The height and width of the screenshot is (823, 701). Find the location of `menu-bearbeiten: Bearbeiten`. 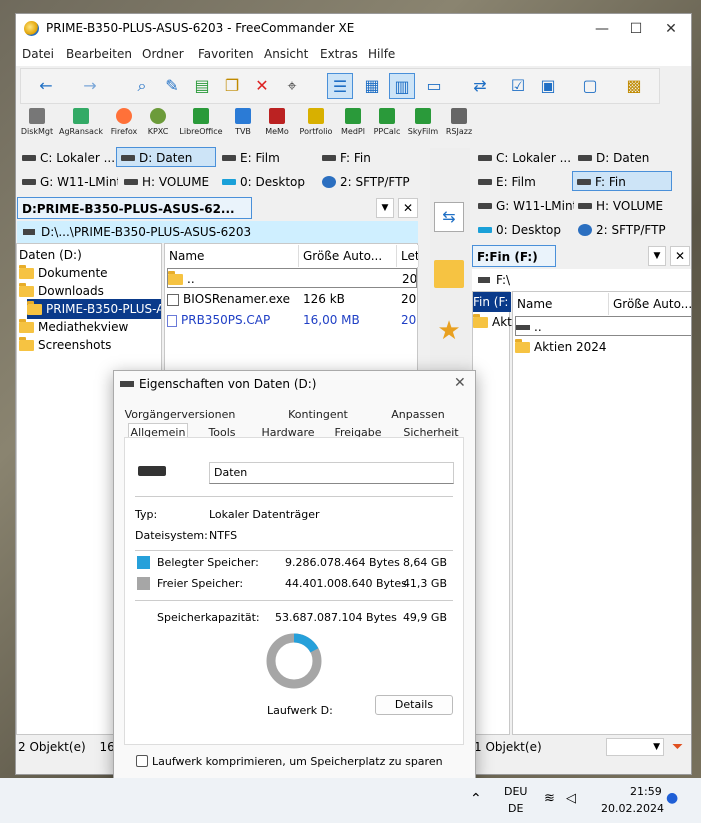

menu-bearbeiten: Bearbeiten is located at coordinates (99, 54).